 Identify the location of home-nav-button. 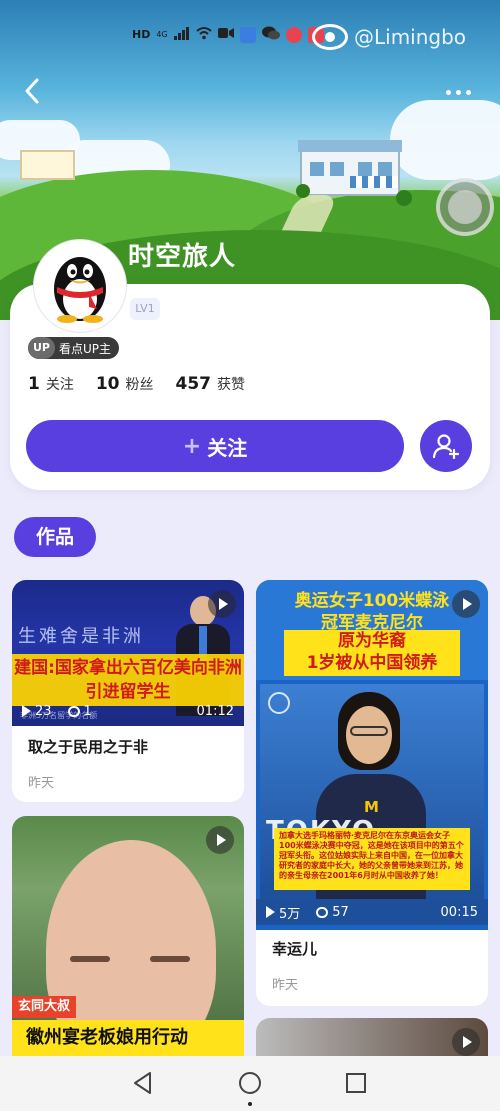
(250, 1083).